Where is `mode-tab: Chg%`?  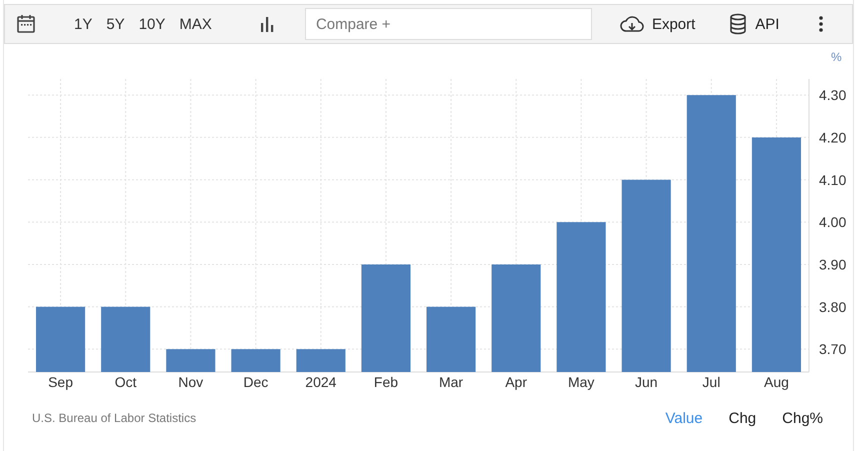
mode-tab: Chg% is located at coordinates (802, 418).